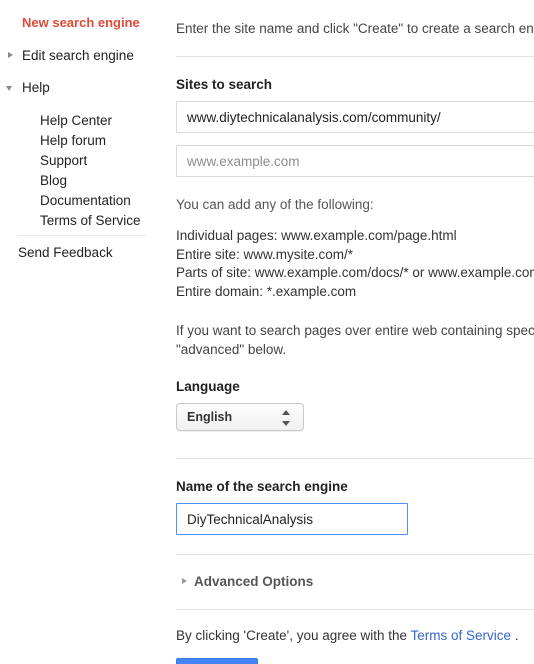  Describe the element at coordinates (84, 161) in the screenshot. I see `sidebar-item-support: Support` at that location.